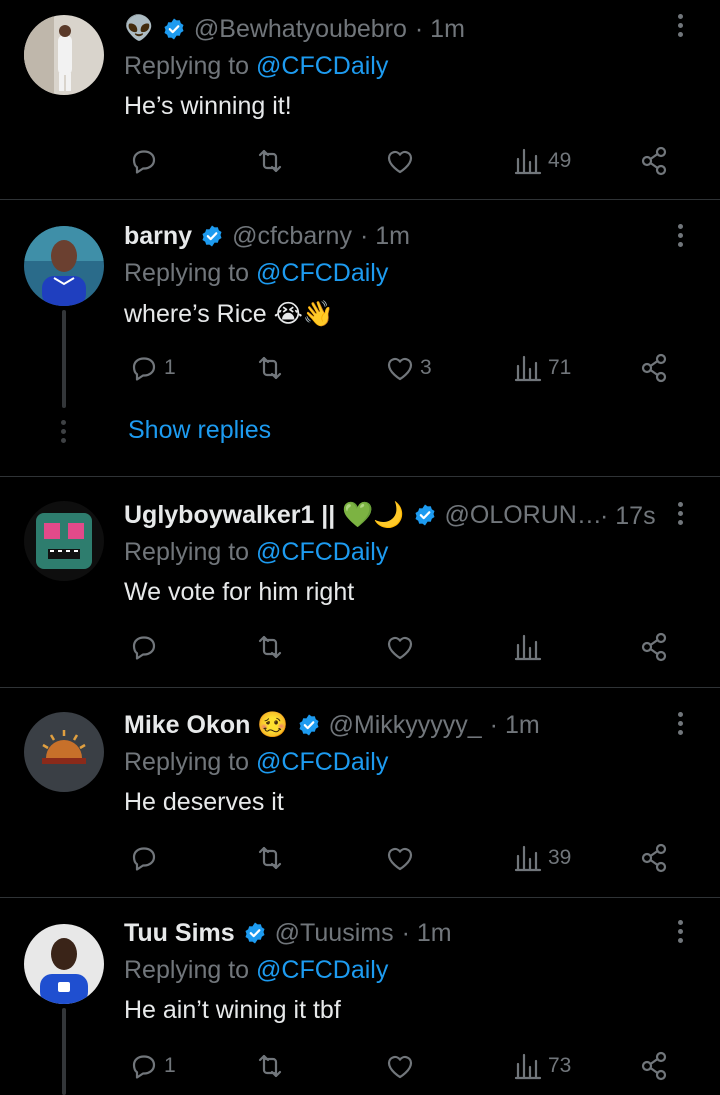 The height and width of the screenshot is (1095, 720). I want to click on tweet-text: He ain’t wining it tbf, so click(232, 1010).